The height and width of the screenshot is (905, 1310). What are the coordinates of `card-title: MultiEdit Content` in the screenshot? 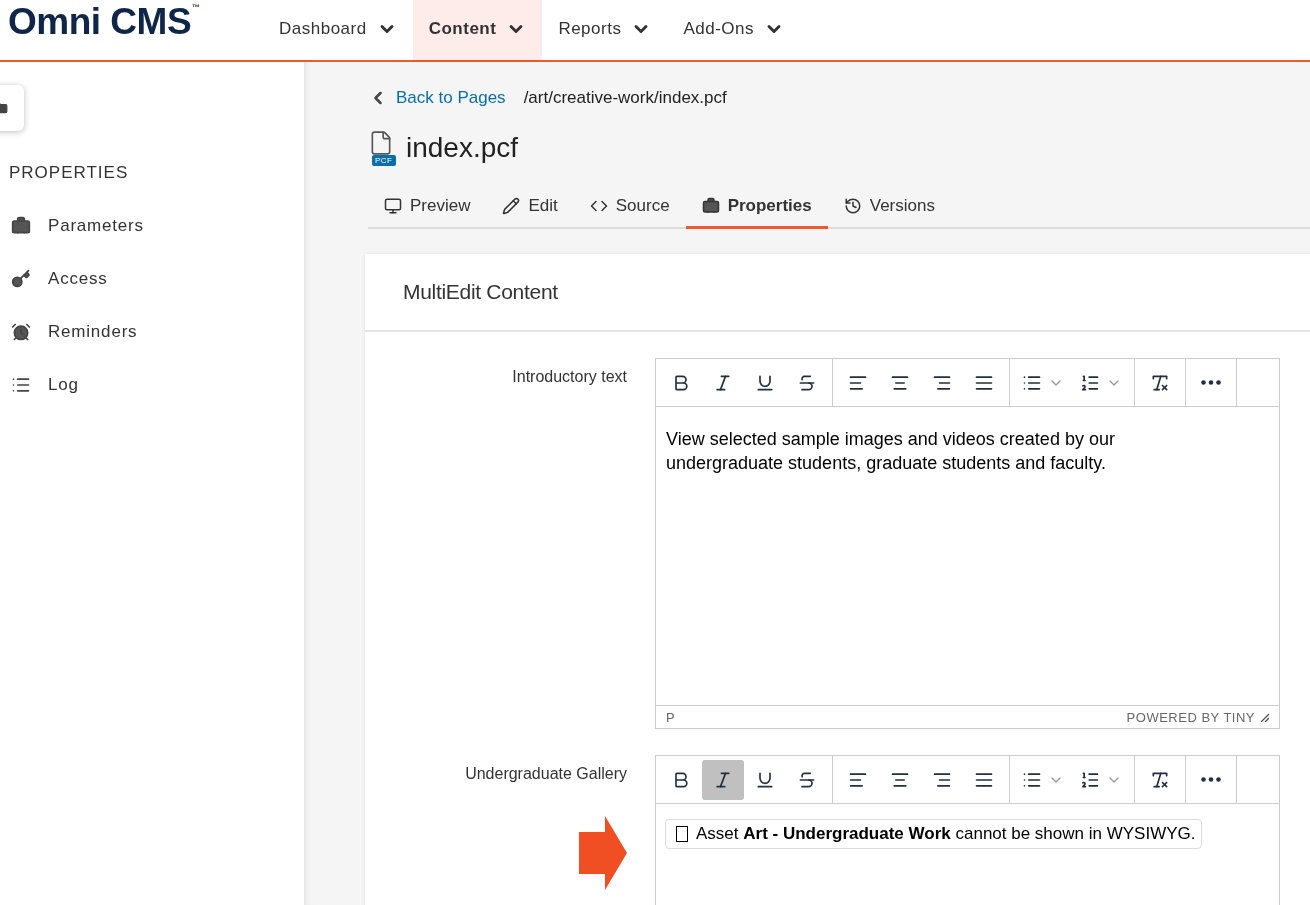 It's located at (837, 293).